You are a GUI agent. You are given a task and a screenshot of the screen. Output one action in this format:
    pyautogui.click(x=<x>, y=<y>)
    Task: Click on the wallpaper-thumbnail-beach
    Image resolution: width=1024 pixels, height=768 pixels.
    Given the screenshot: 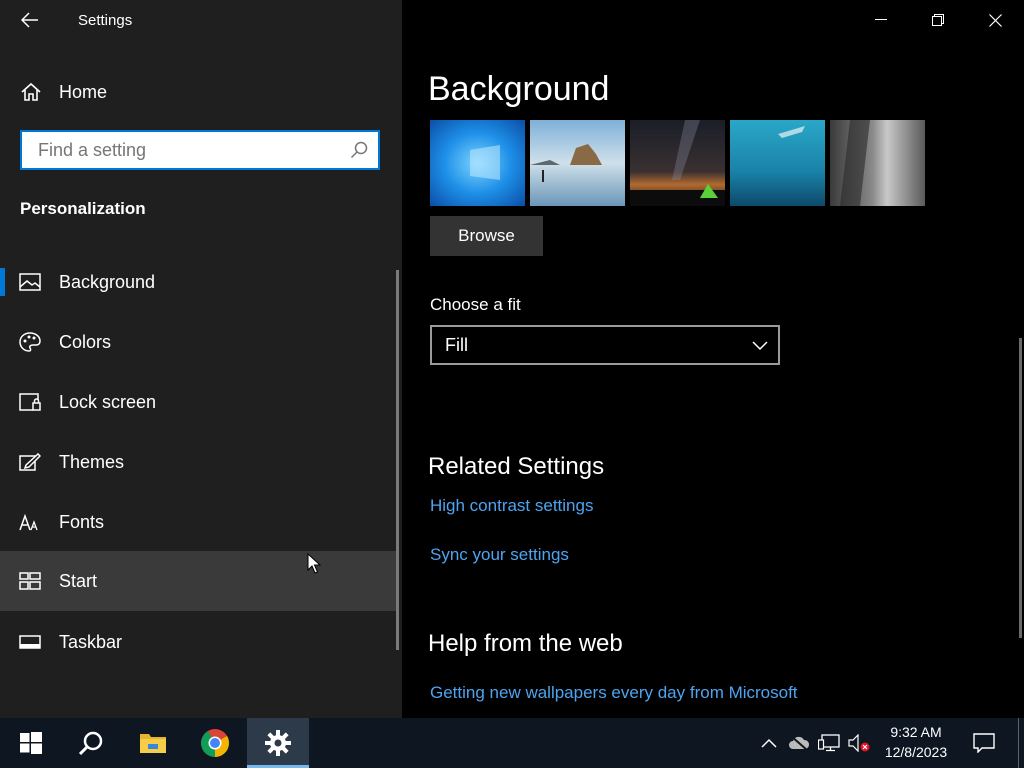 What is the action you would take?
    pyautogui.click(x=577, y=163)
    